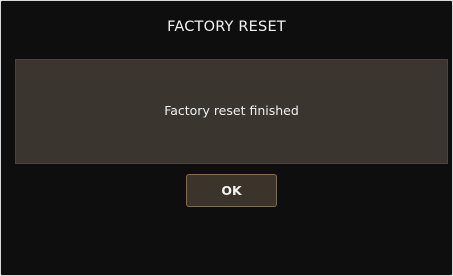 The image size is (453, 276). I want to click on message-text: Factory reset finished, so click(231, 110).